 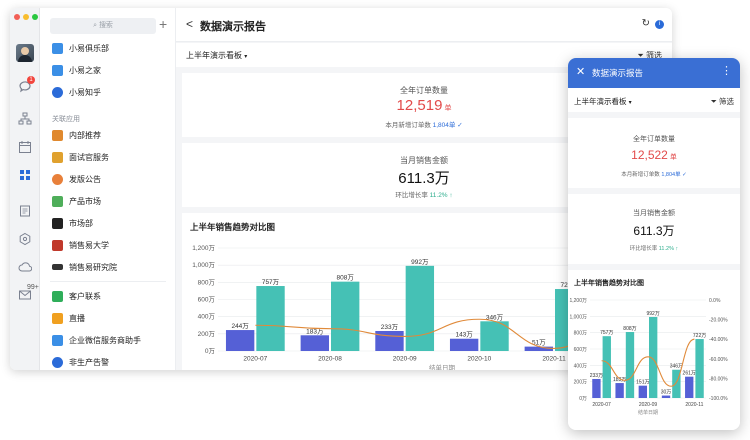 I want to click on refresh-icon: ↻, so click(x=646, y=23).